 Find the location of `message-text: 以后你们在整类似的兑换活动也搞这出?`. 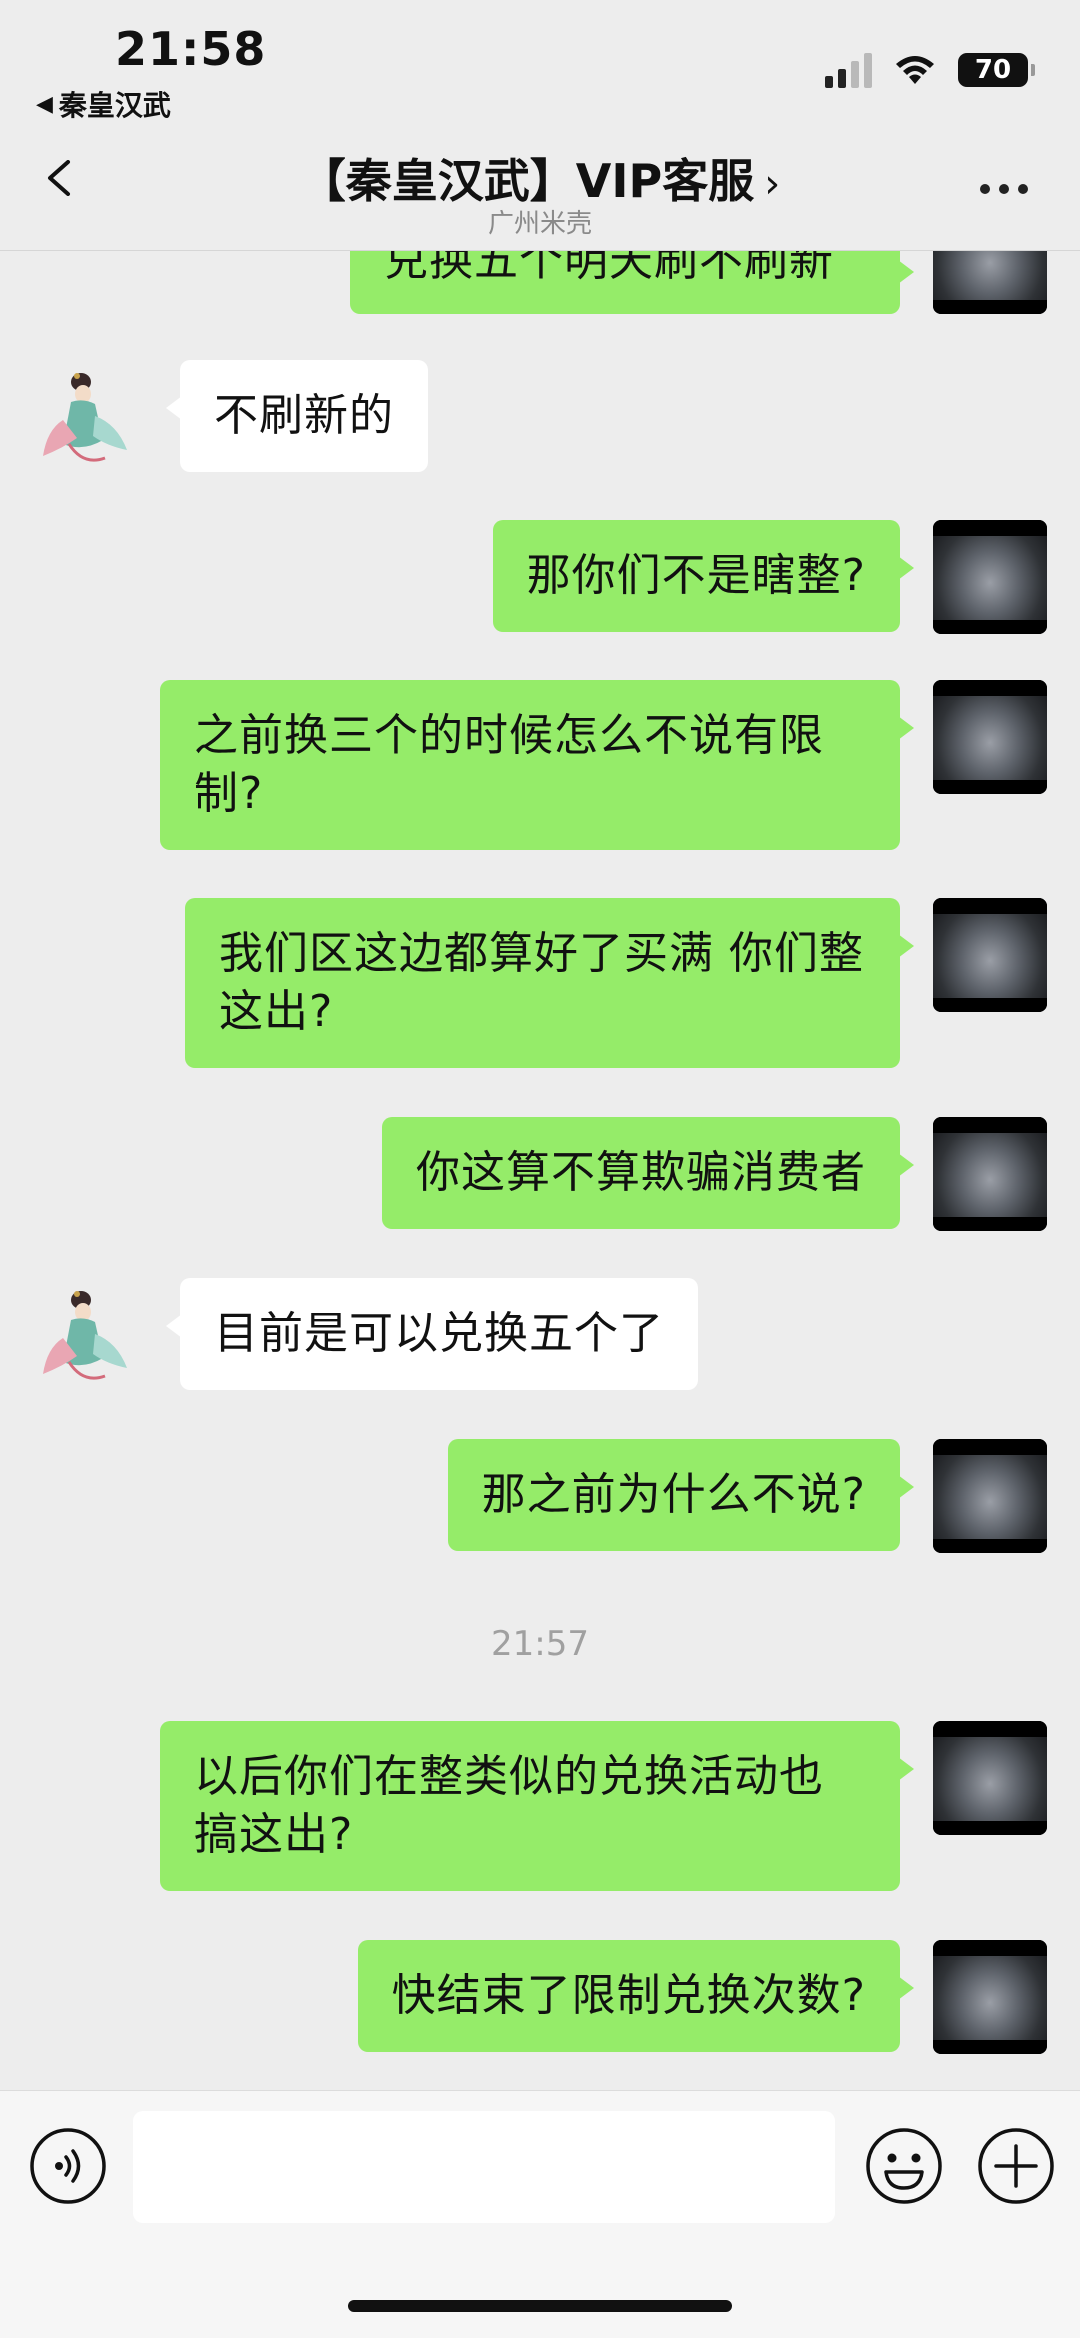

message-text: 以后你们在整类似的兑换活动也搞这出? is located at coordinates (509, 1805).